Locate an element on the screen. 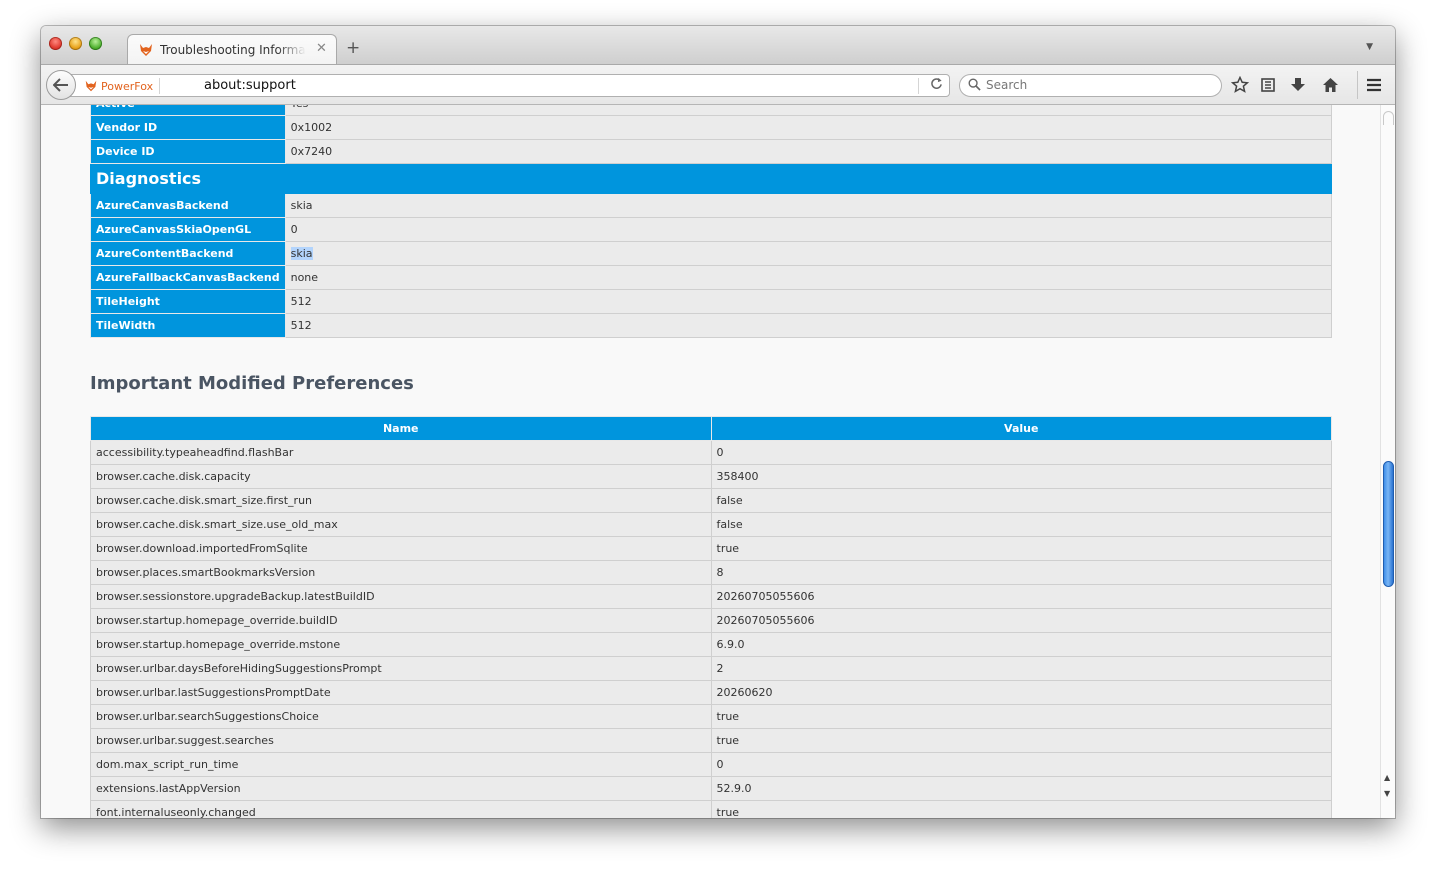 Image resolution: width=1436 pixels, height=874 pixels. pref-name: browser.cache.disk.smart_size.first_run is located at coordinates (401, 500).